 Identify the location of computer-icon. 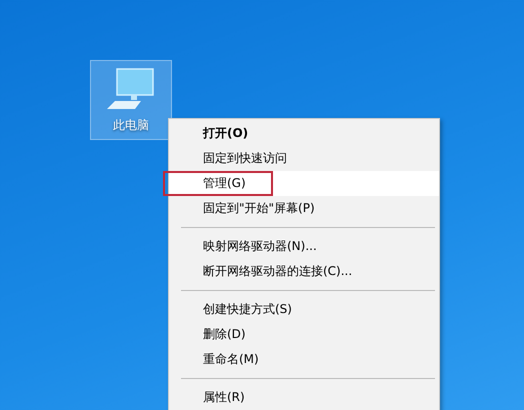
(131, 89).